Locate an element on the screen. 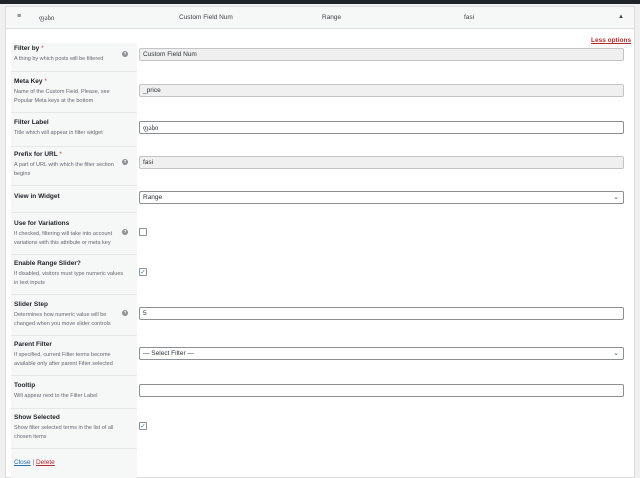 This screenshot has height=478, width=640. label-variations: Use for Variations is located at coordinates (42, 223).